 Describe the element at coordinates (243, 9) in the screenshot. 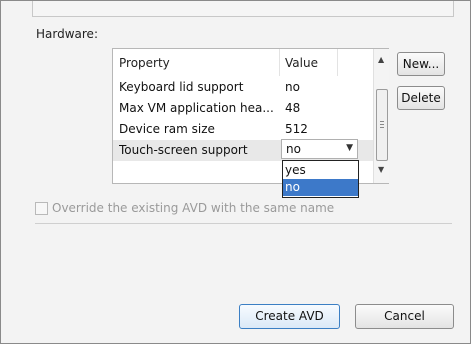

I see `target-panel` at that location.